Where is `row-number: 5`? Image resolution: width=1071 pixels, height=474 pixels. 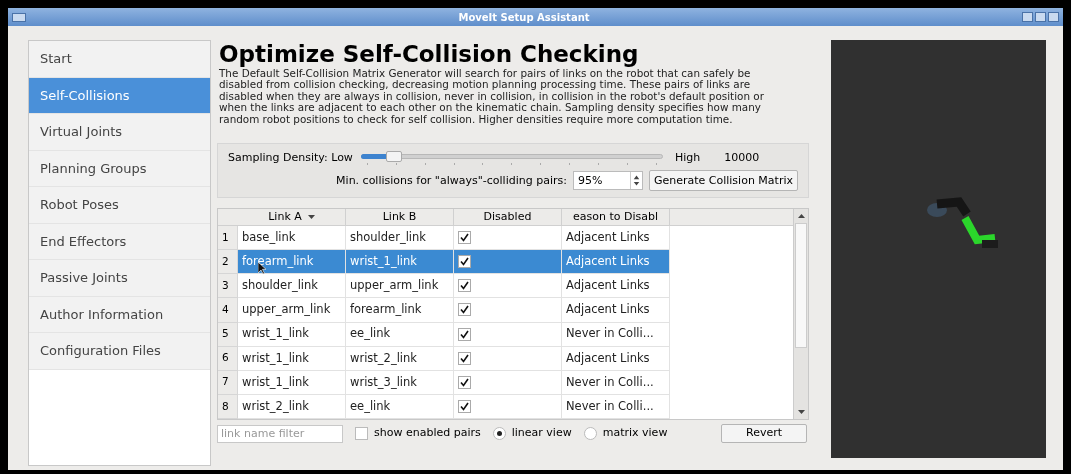
row-number: 5 is located at coordinates (228, 334).